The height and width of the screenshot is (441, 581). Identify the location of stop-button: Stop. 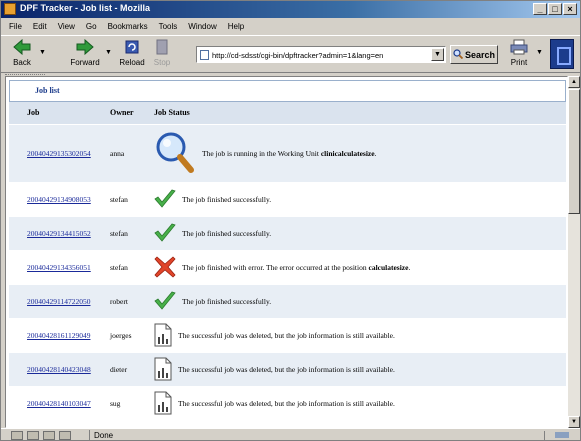
(162, 52).